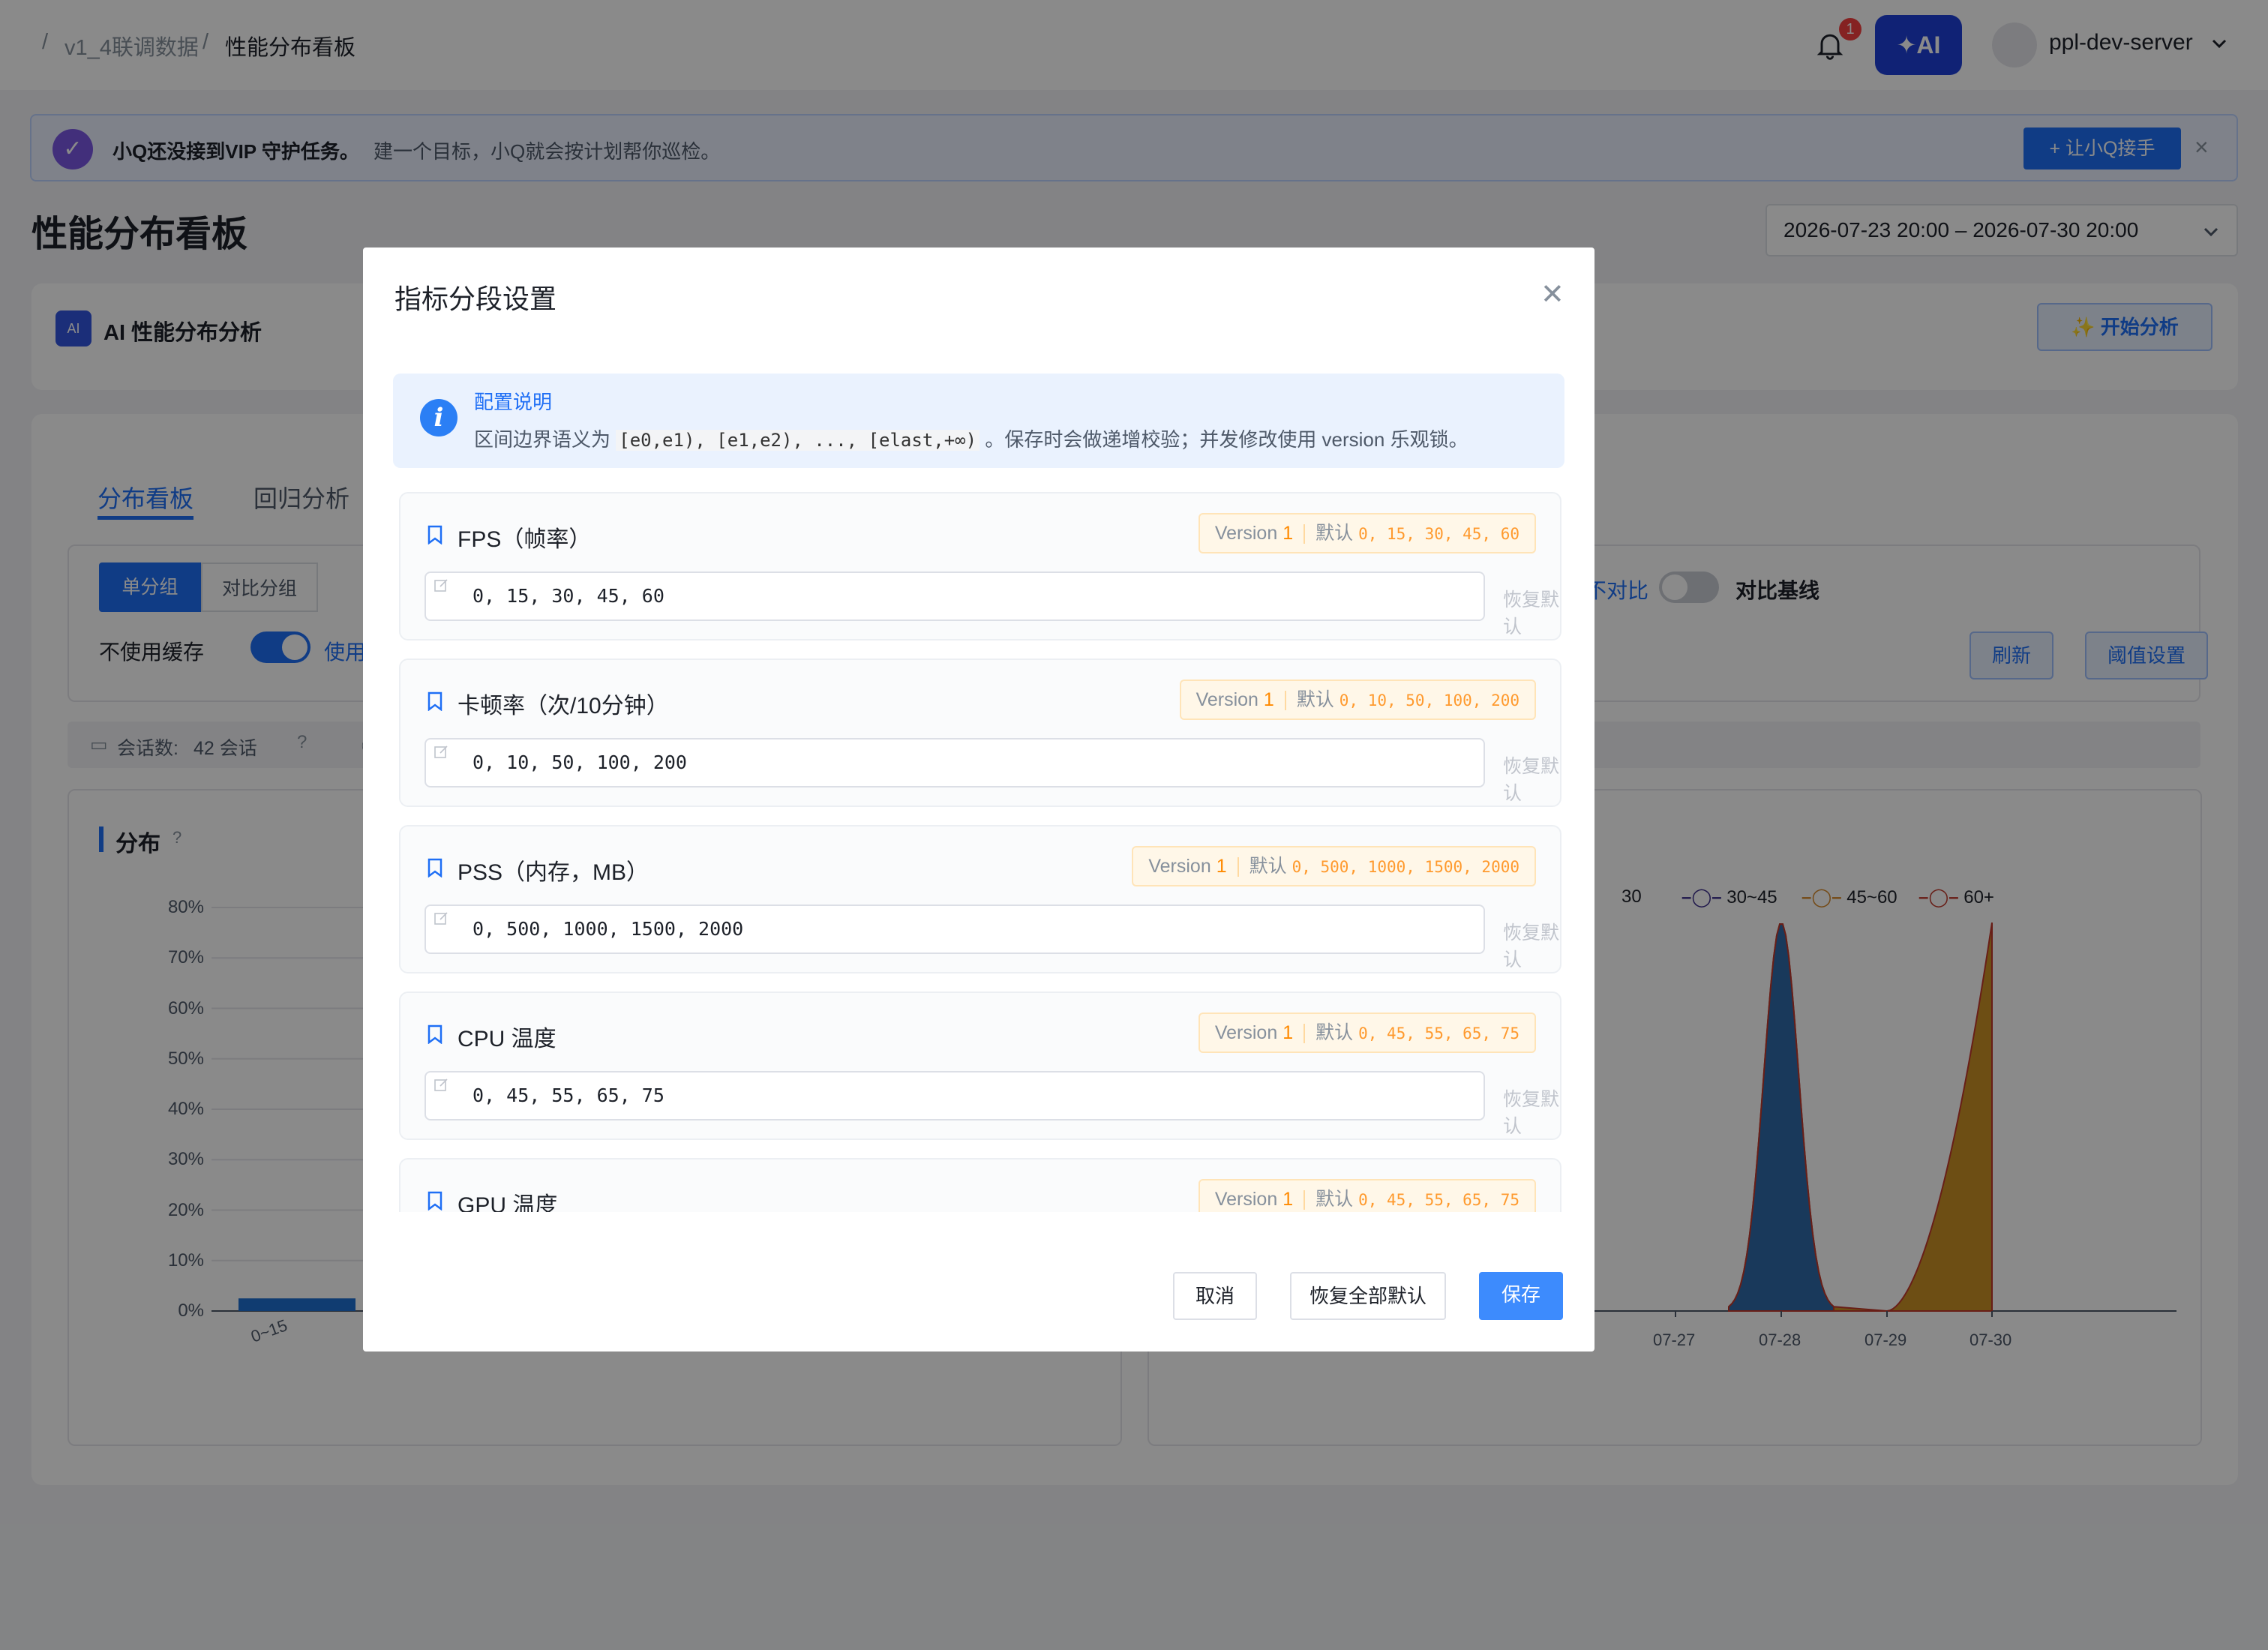  I want to click on metric-title: CPU 温度, so click(507, 1039).